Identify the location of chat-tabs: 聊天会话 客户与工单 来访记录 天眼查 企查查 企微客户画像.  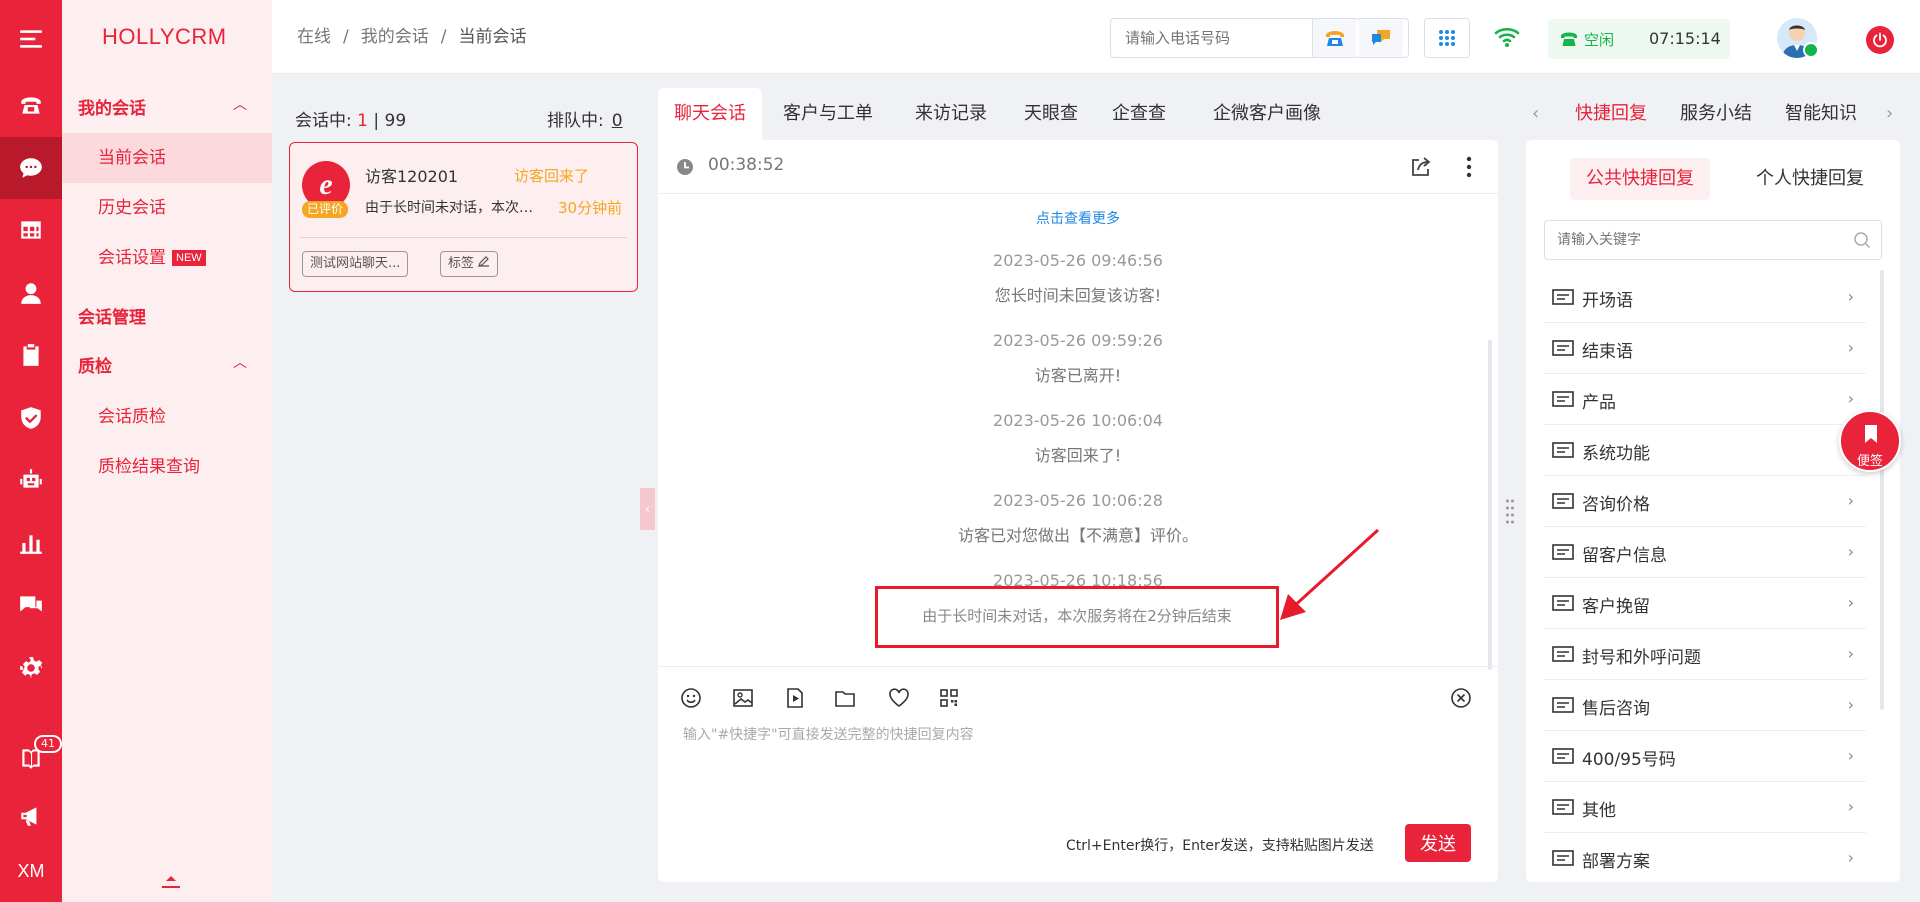
(1078, 114).